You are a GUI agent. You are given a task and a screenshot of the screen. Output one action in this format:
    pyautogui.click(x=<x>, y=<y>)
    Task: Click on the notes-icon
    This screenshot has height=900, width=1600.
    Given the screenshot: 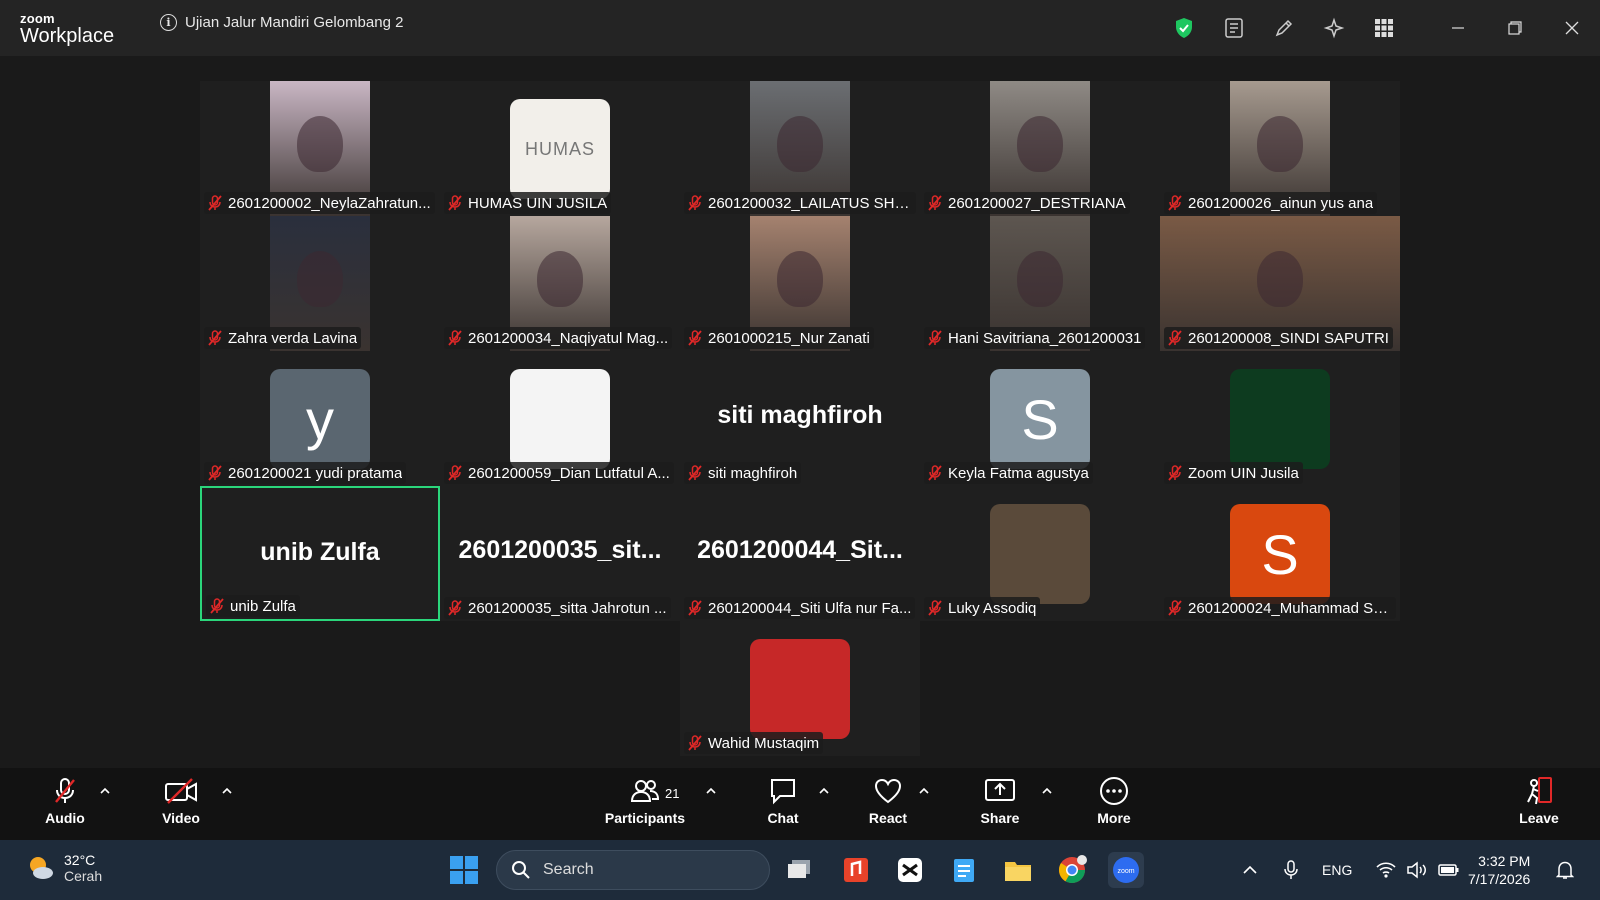 What is the action you would take?
    pyautogui.click(x=1234, y=28)
    